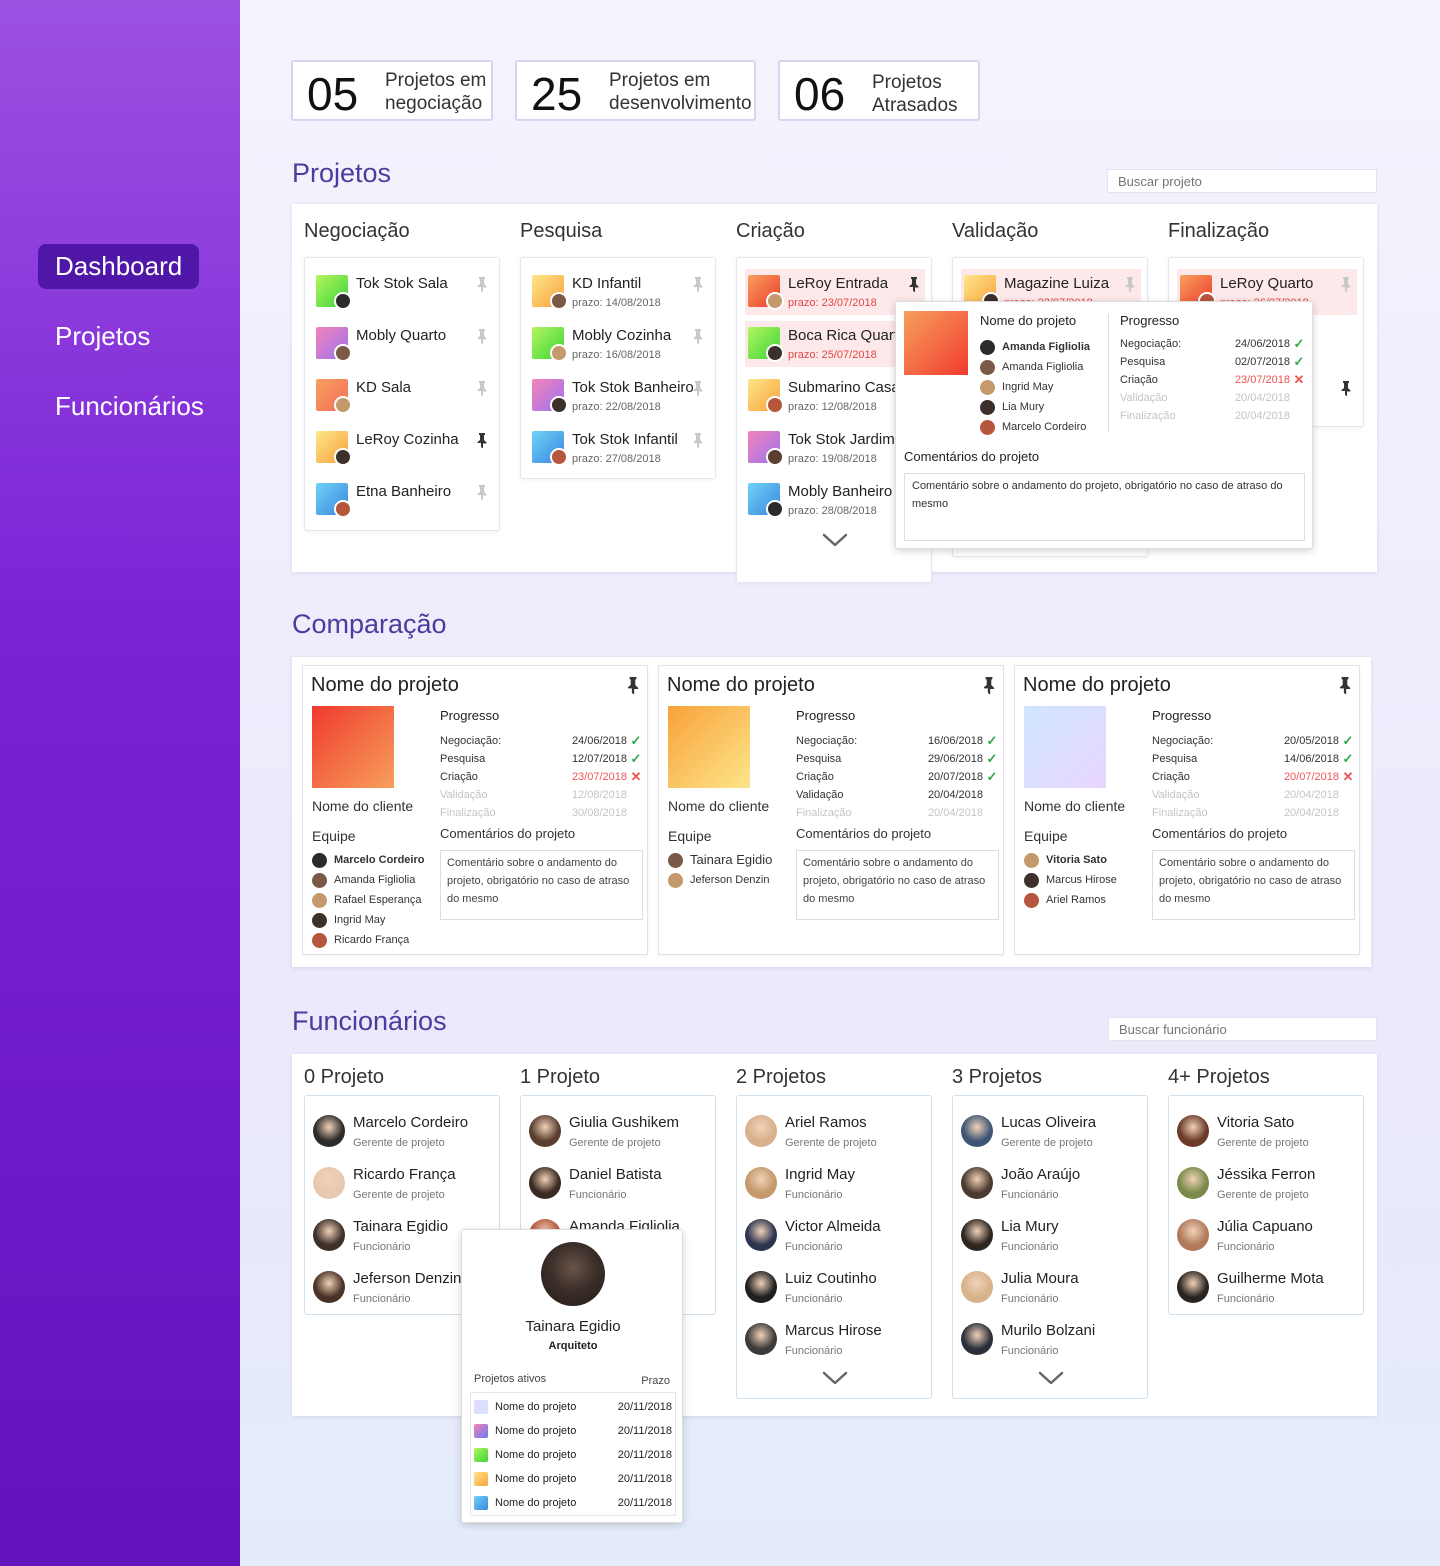  I want to click on project-item: LeRoy Cozinha, so click(403, 448).